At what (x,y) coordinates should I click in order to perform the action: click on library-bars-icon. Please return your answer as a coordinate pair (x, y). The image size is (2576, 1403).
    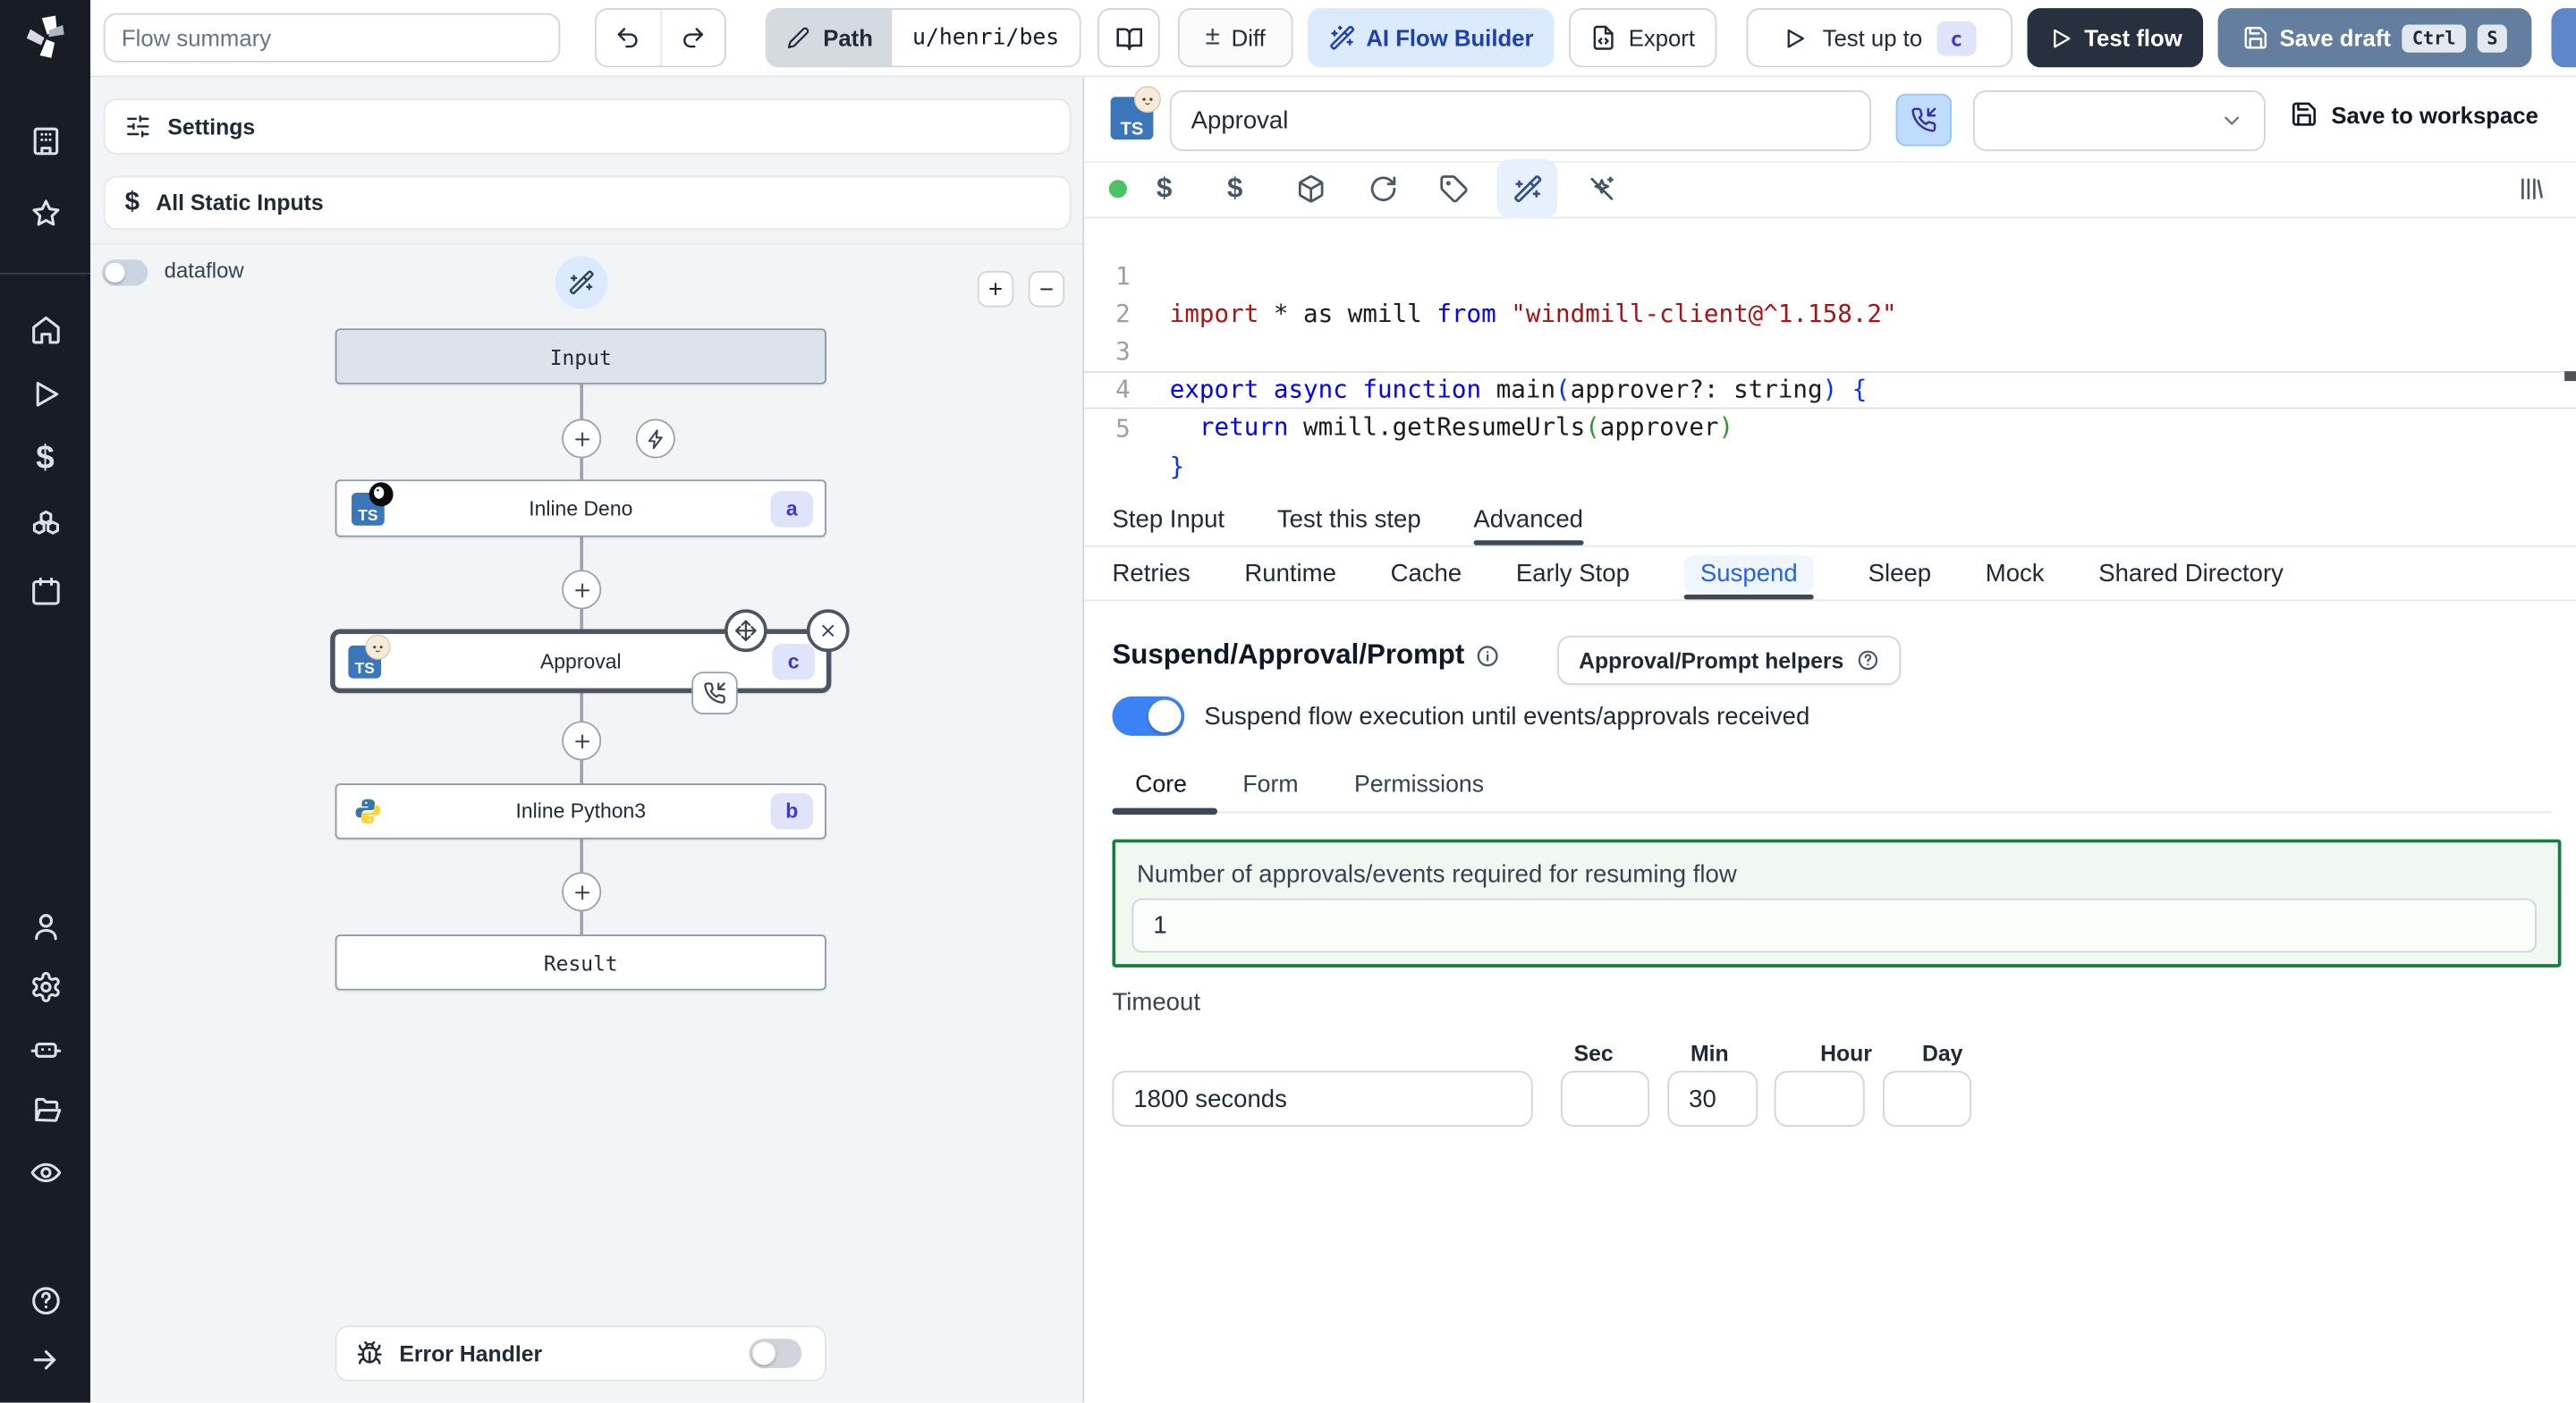
    Looking at the image, I should click on (2531, 189).